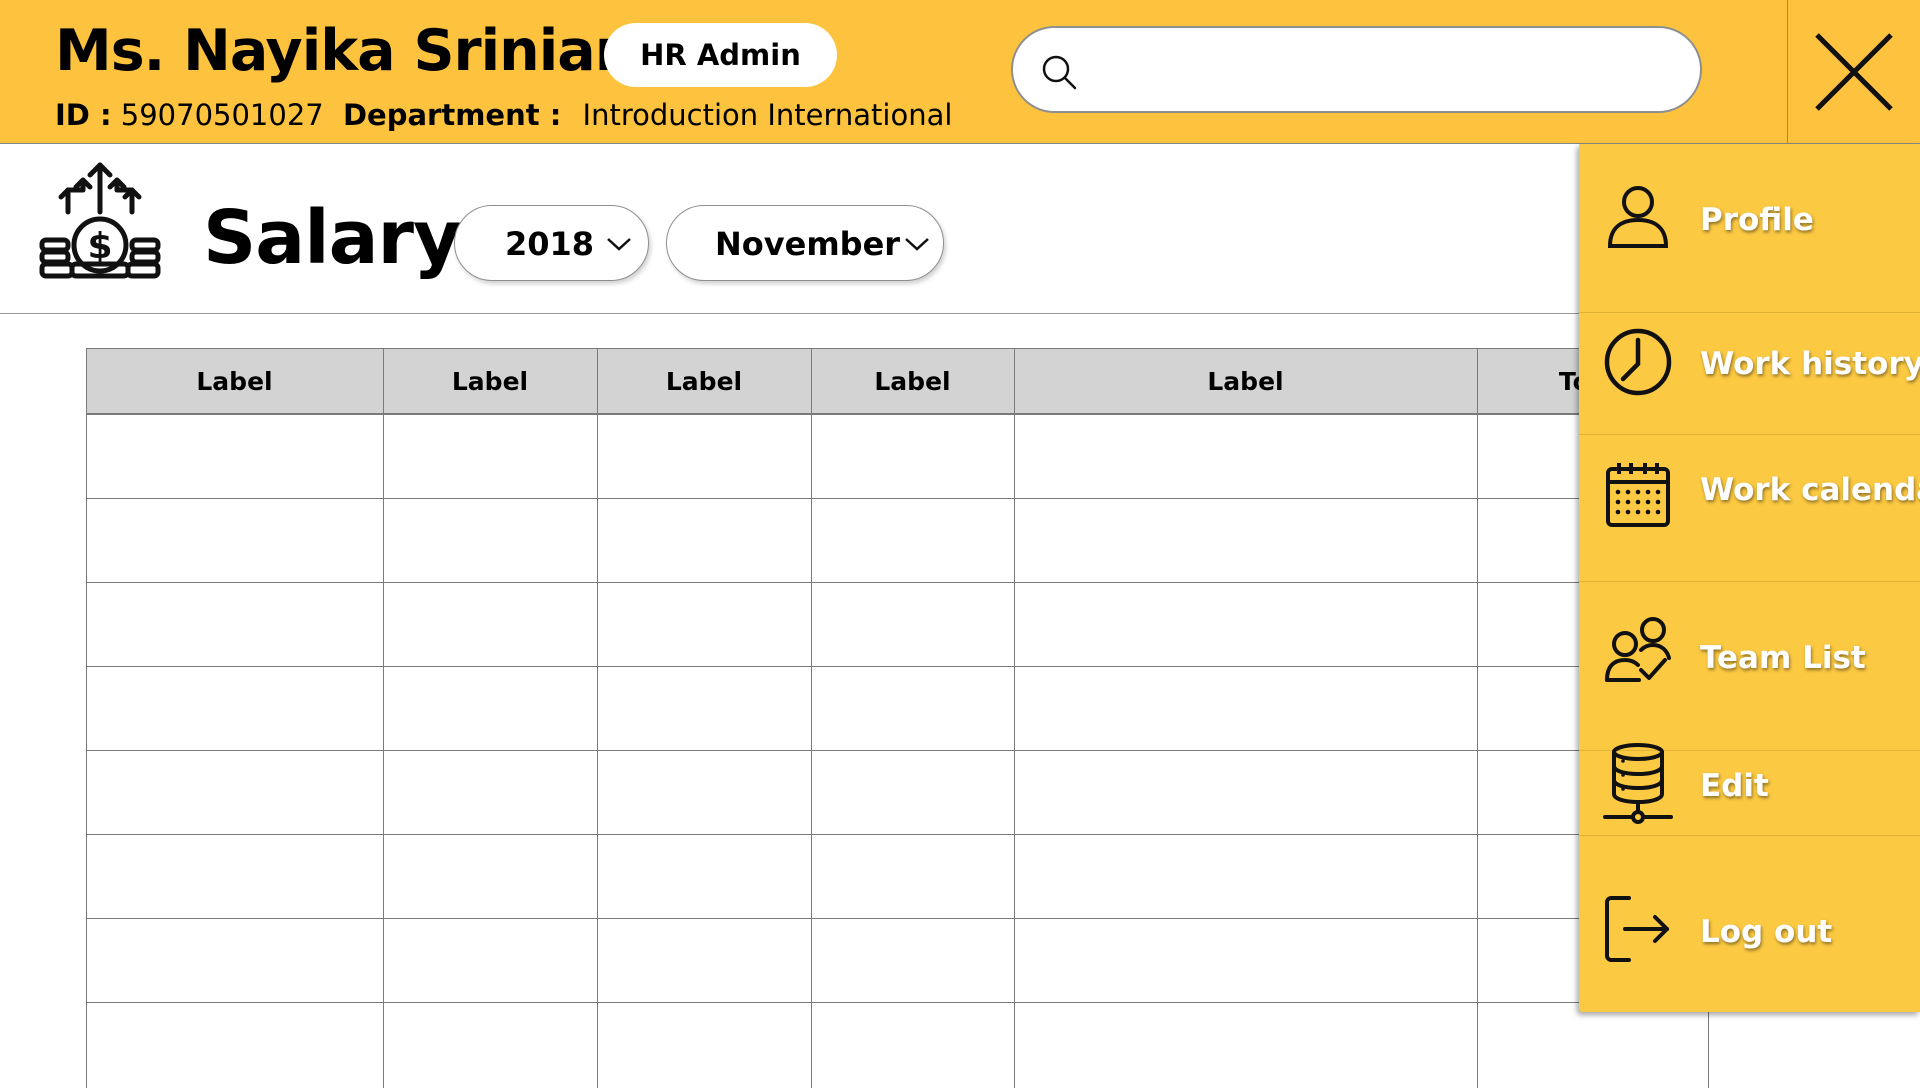 The height and width of the screenshot is (1088, 1920). Describe the element at coordinates (1766, 932) in the screenshot. I see `menu-label: Log out` at that location.